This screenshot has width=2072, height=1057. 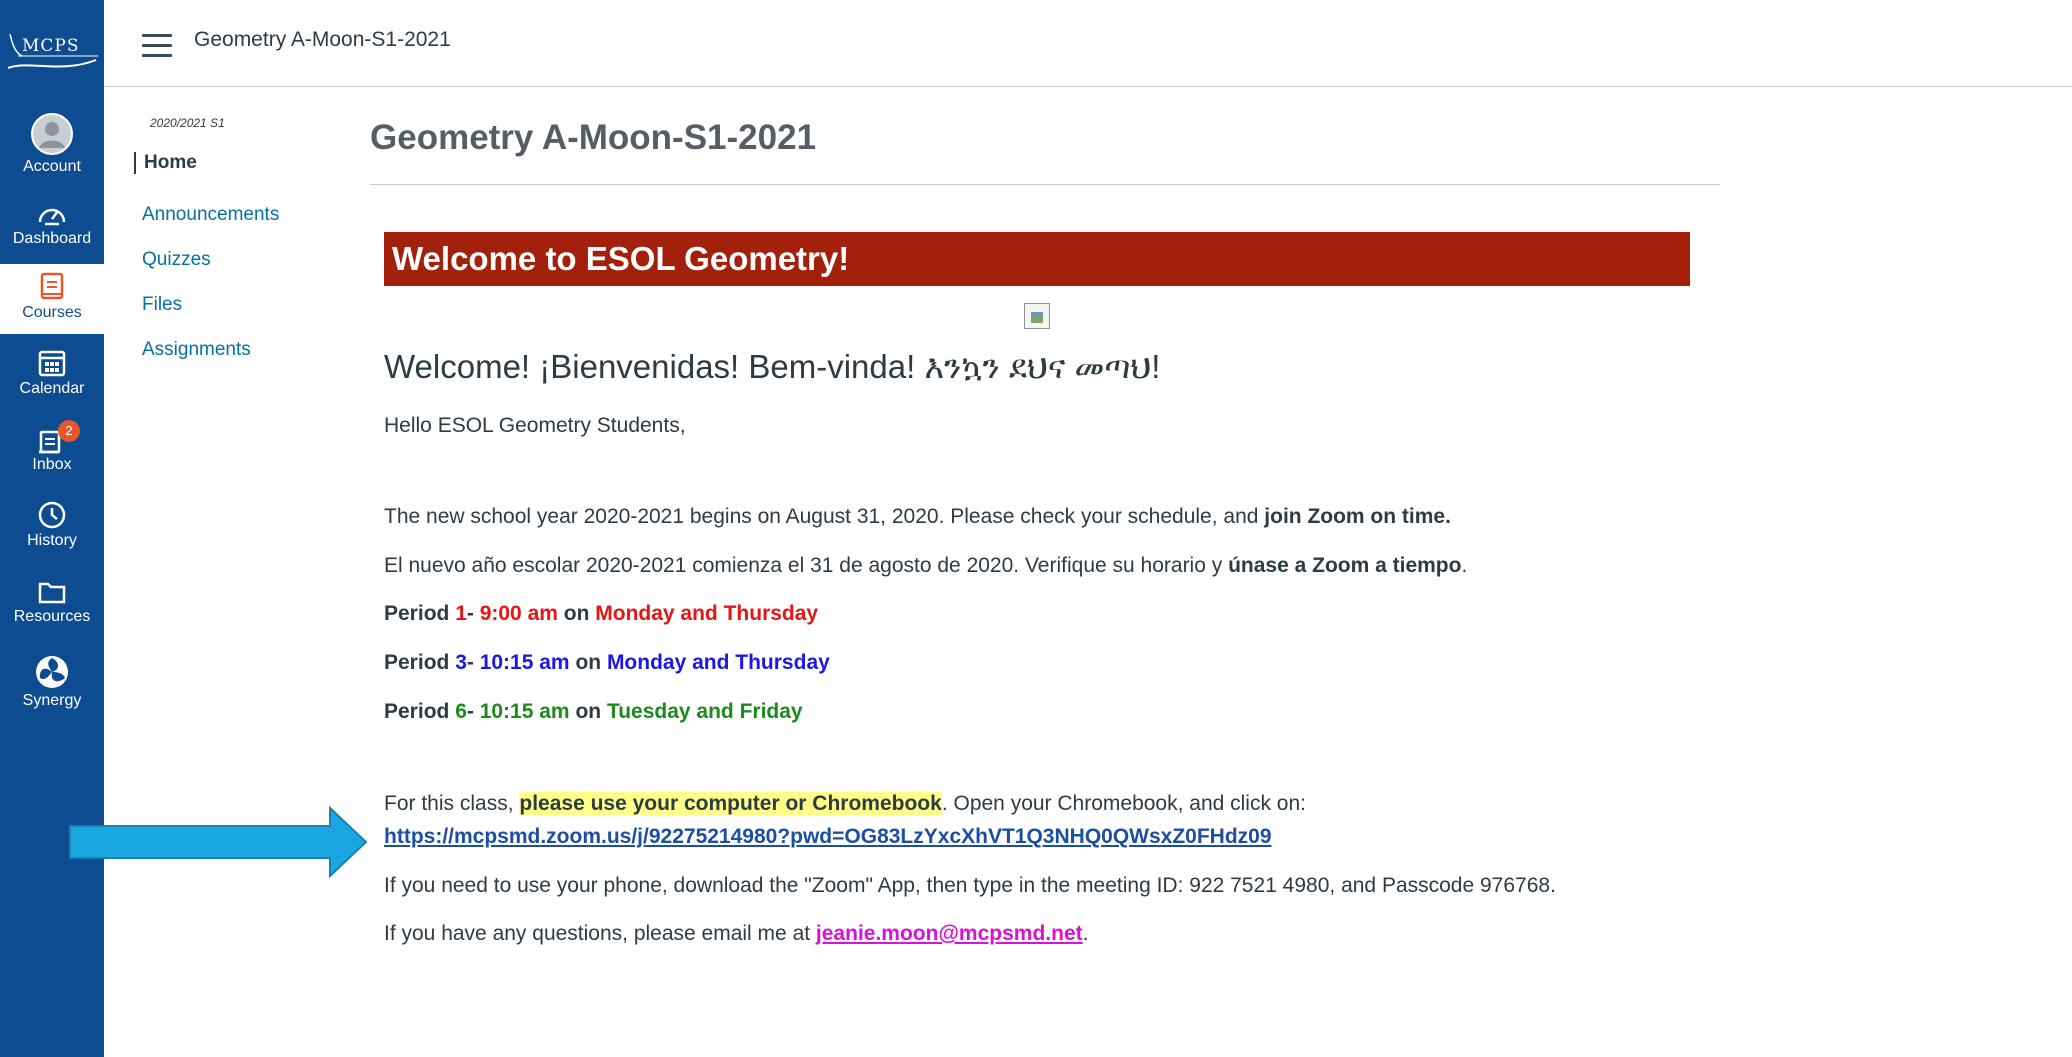 What do you see at coordinates (69, 431) in the screenshot?
I see `inbox-unread-badge: 2` at bounding box center [69, 431].